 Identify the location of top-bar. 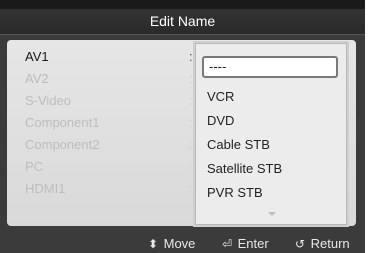
(182, 4).